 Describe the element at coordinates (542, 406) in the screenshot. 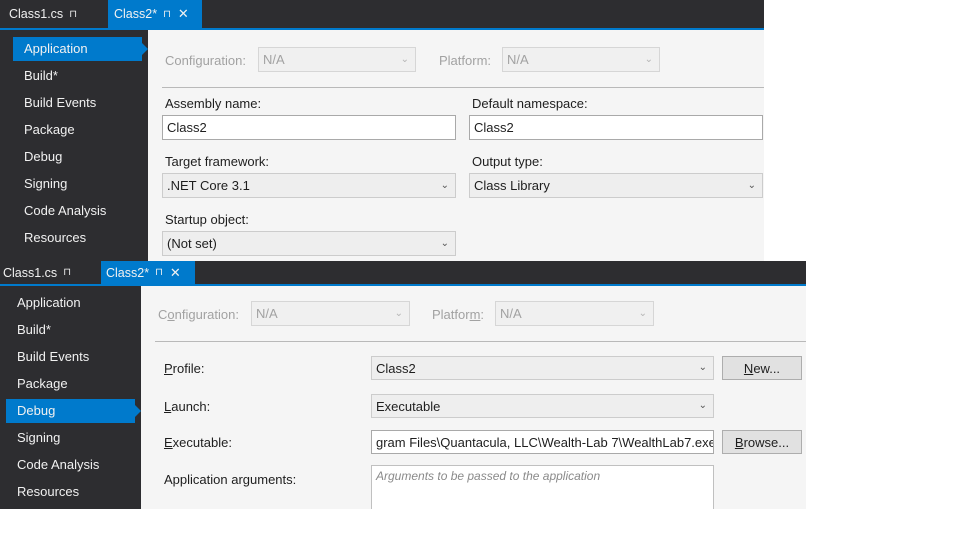

I see `launch-combo: Executable ⌄` at that location.